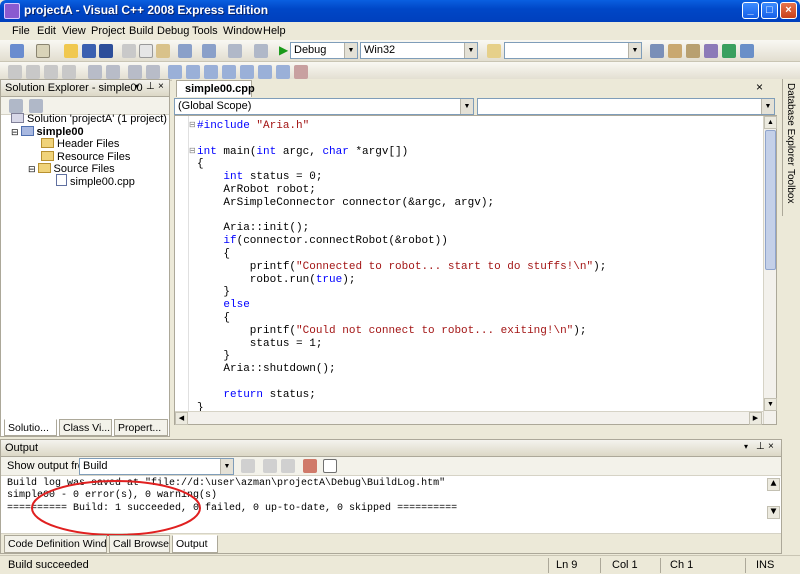 The height and width of the screenshot is (574, 800). Describe the element at coordinates (253, 126) in the screenshot. I see `code-line: #include "Aria.h"` at that location.